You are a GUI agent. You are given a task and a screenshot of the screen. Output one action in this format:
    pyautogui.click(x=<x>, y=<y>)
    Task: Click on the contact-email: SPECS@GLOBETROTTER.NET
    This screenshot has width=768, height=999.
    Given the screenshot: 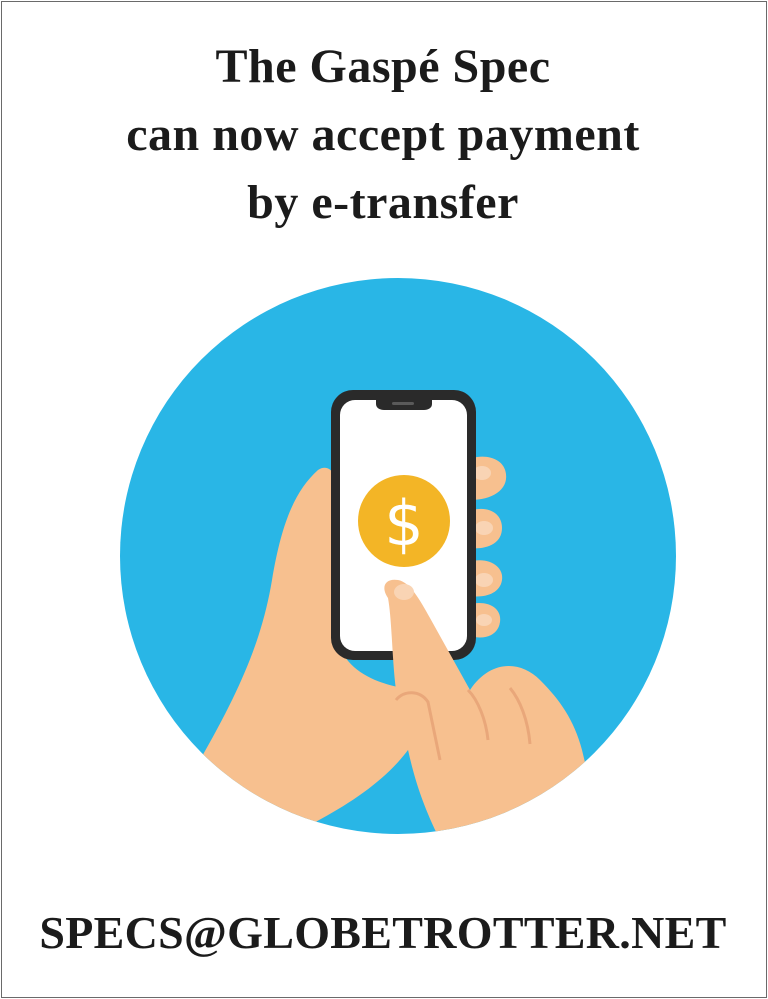 What is the action you would take?
    pyautogui.click(x=383, y=932)
    